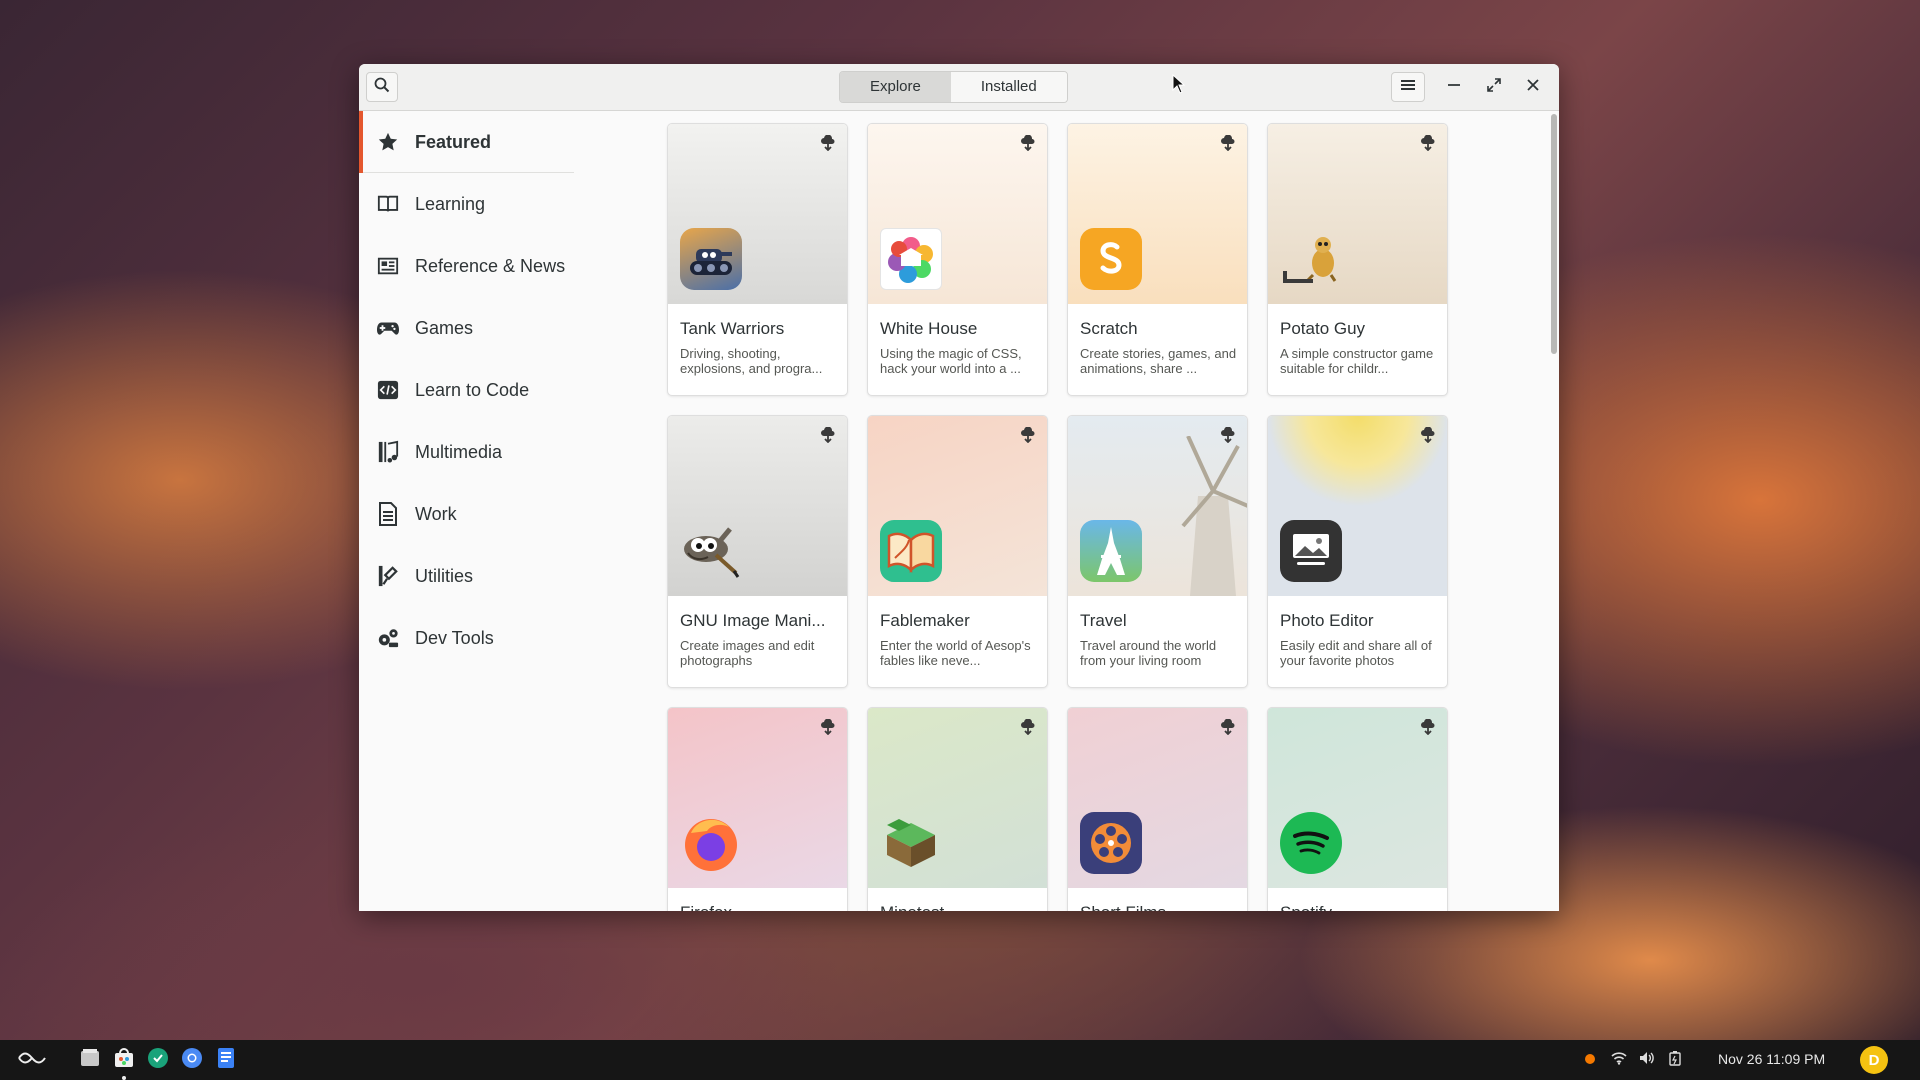 This screenshot has width=1920, height=1080. I want to click on gamepad-icon, so click(388, 328).